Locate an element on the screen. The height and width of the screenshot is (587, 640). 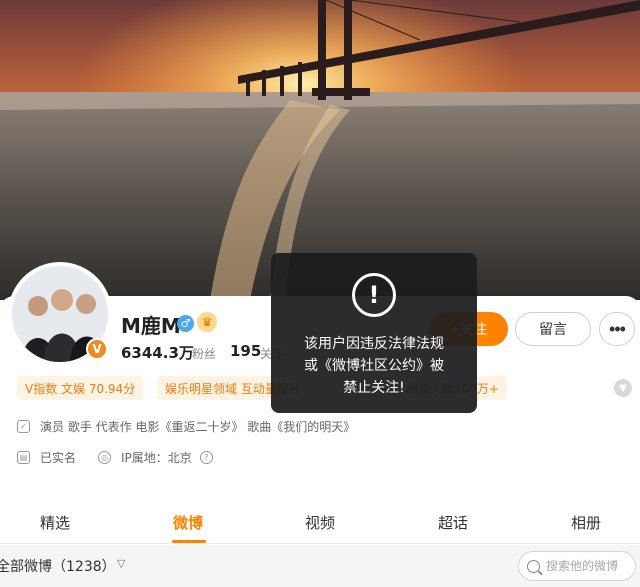
bio-text: 演员 歌手 代表作 电影《重返二十岁》 歌曲《我们的明天》 is located at coordinates (198, 427).